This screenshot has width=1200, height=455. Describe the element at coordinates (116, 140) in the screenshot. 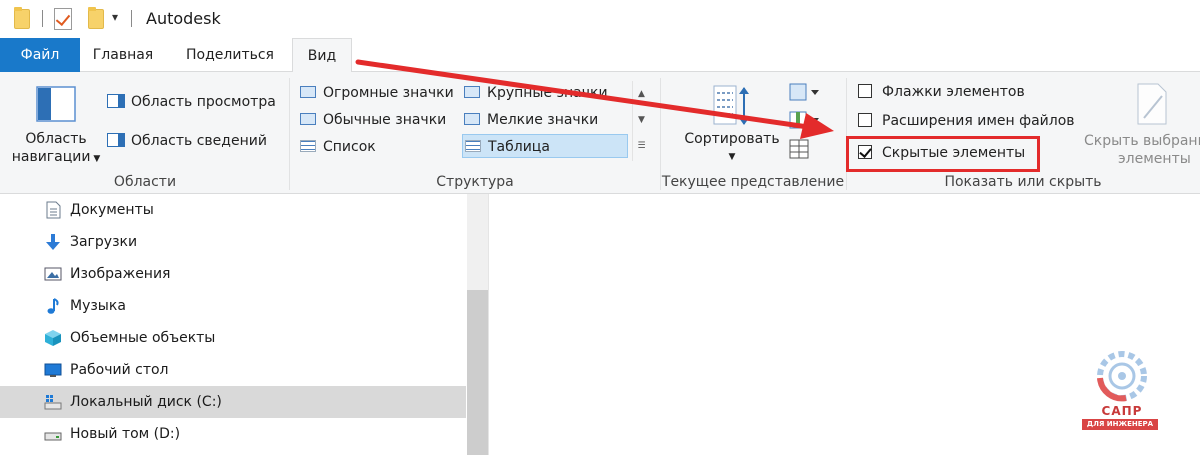

I see `details-pane-icon` at that location.